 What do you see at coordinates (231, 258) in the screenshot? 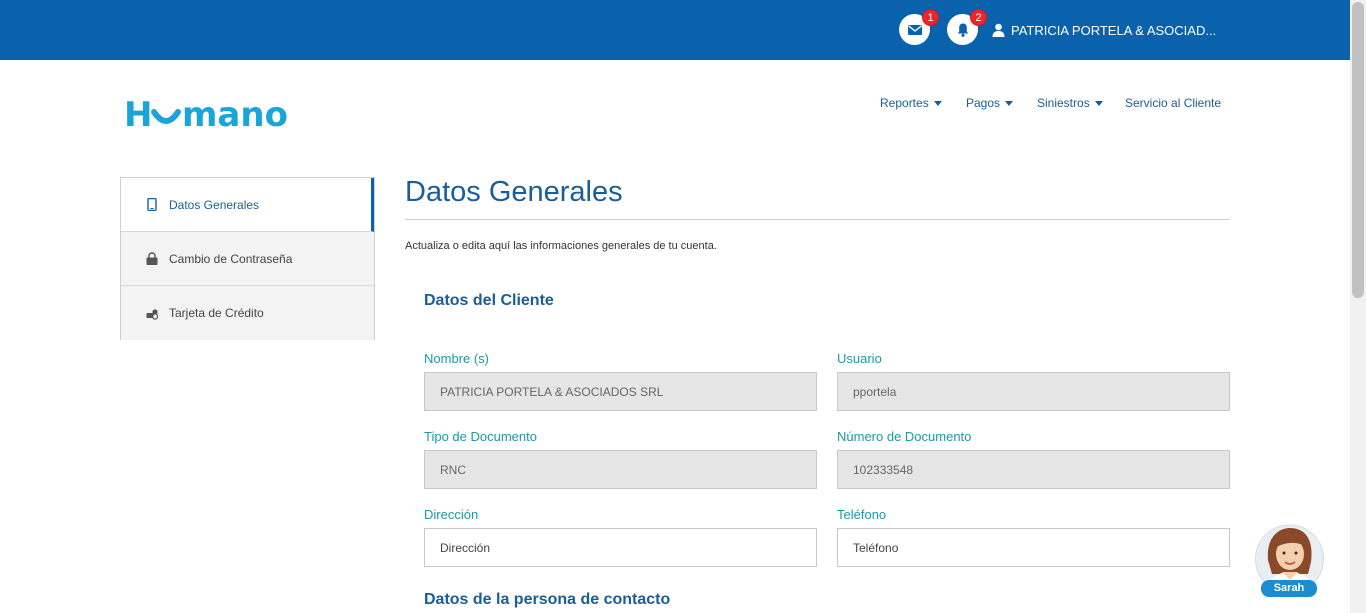
I see `sidebar-item-label: Cambio de Contraseña` at bounding box center [231, 258].